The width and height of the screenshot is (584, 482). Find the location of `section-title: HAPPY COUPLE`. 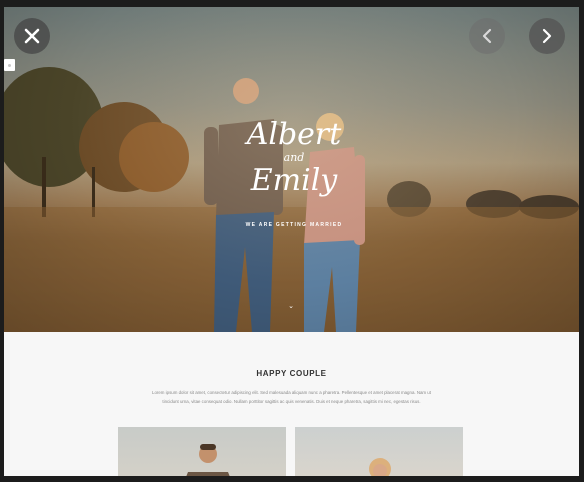

section-title: HAPPY COUPLE is located at coordinates (291, 373).